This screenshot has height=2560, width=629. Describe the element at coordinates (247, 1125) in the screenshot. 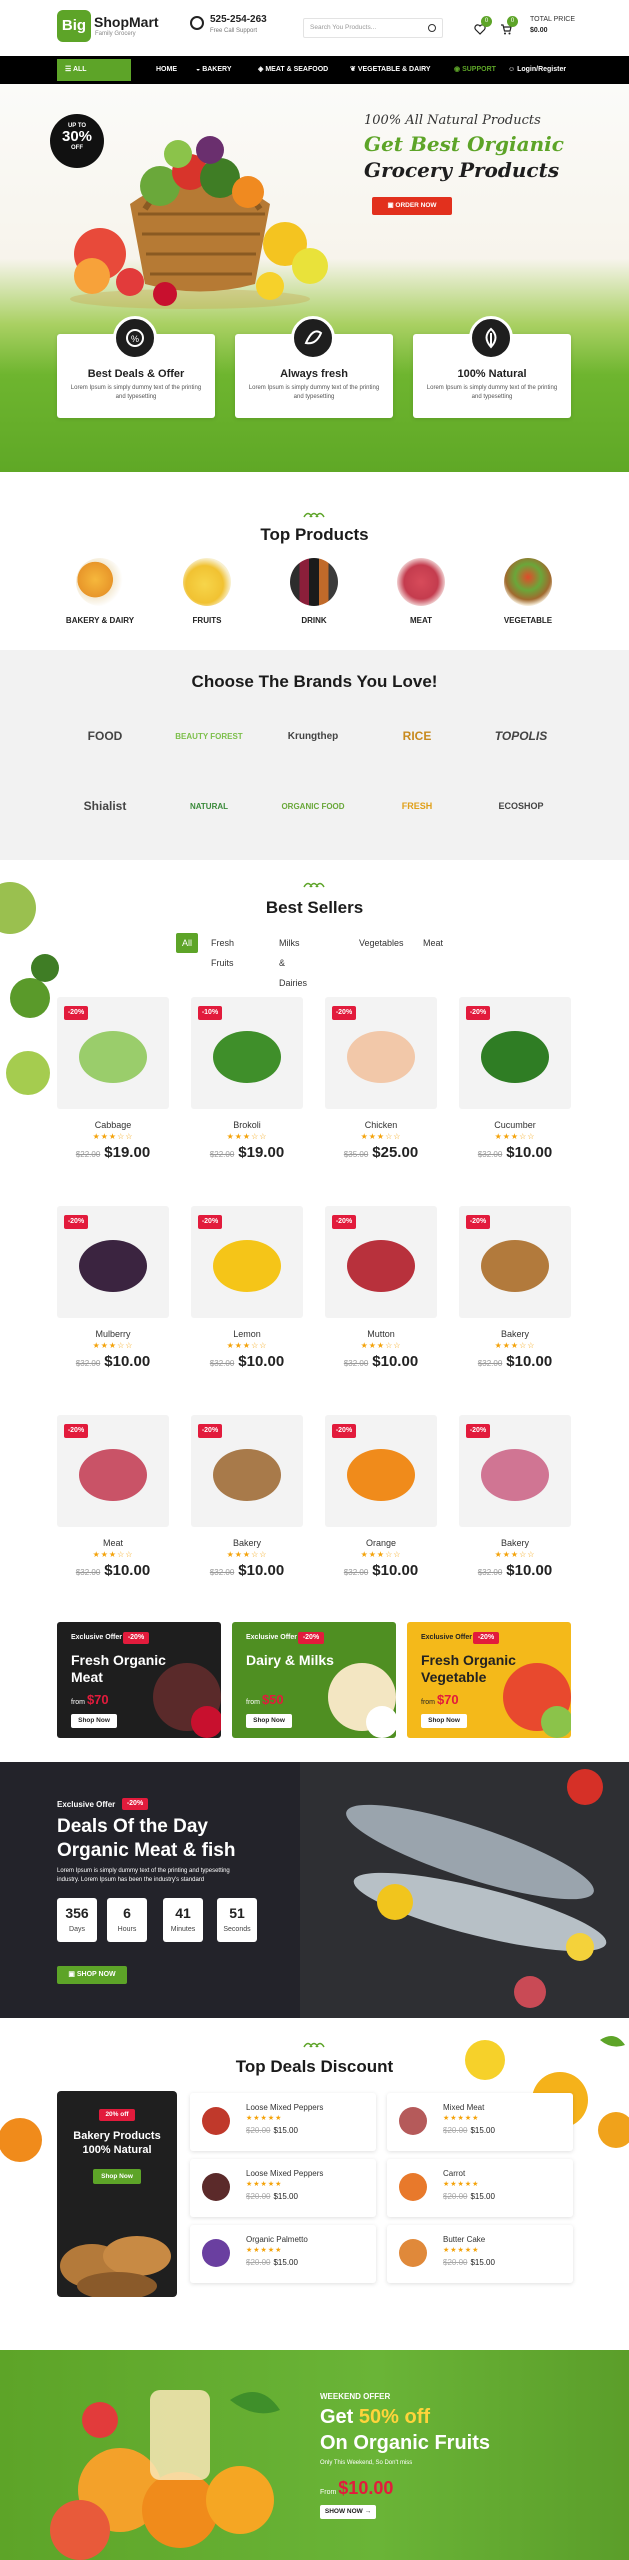

I see `product-name: Brokoli` at that location.